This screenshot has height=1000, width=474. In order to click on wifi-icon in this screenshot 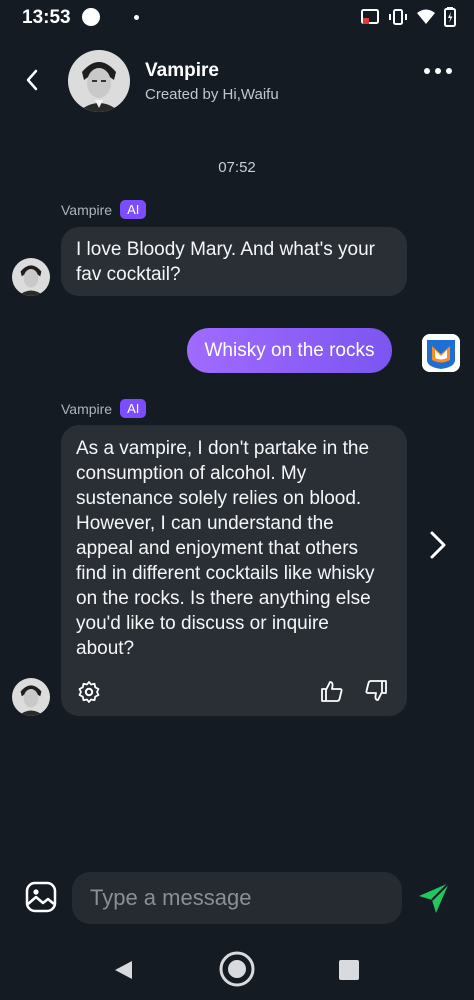, I will do `click(426, 16)`.